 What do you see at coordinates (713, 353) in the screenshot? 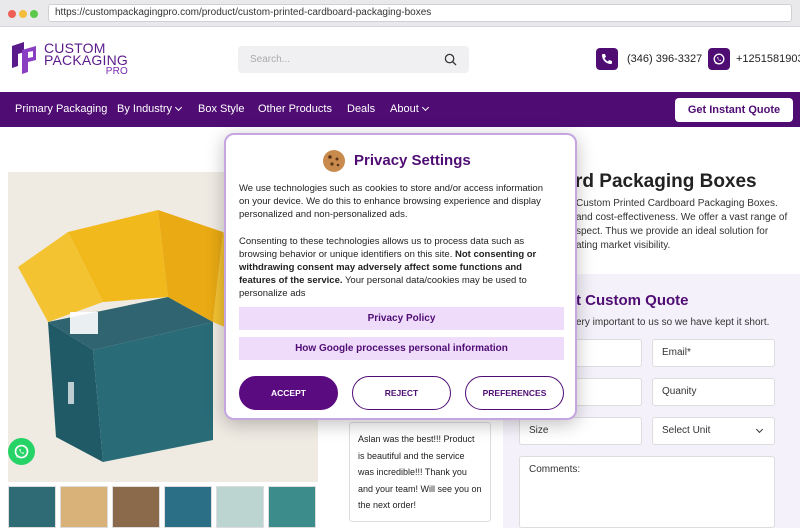
I see `email-field: Email*` at bounding box center [713, 353].